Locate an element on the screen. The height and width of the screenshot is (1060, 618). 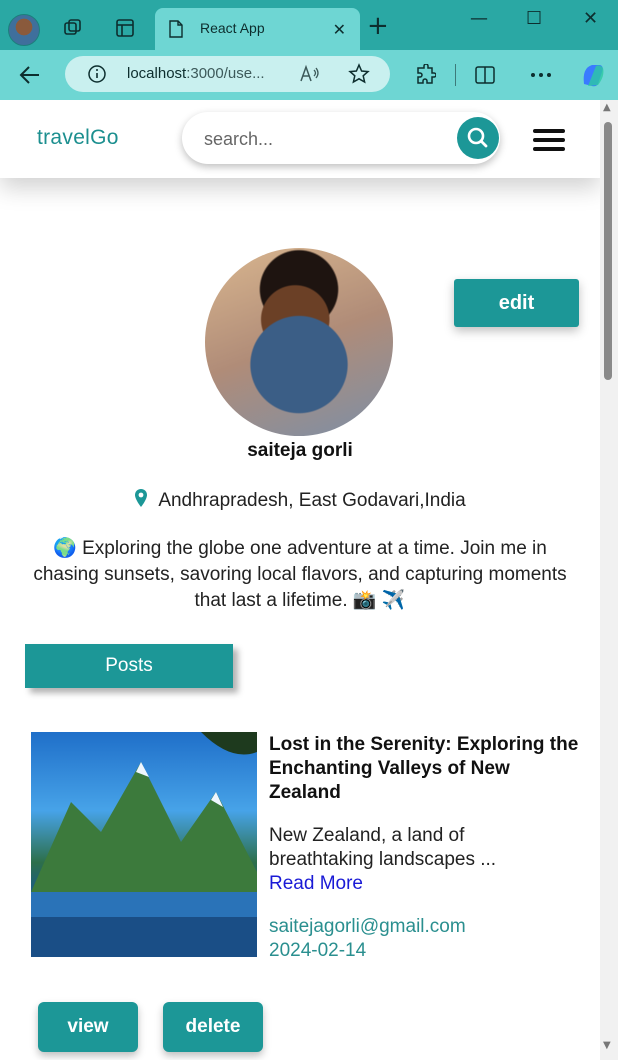
tab-posts: Posts is located at coordinates (129, 666).